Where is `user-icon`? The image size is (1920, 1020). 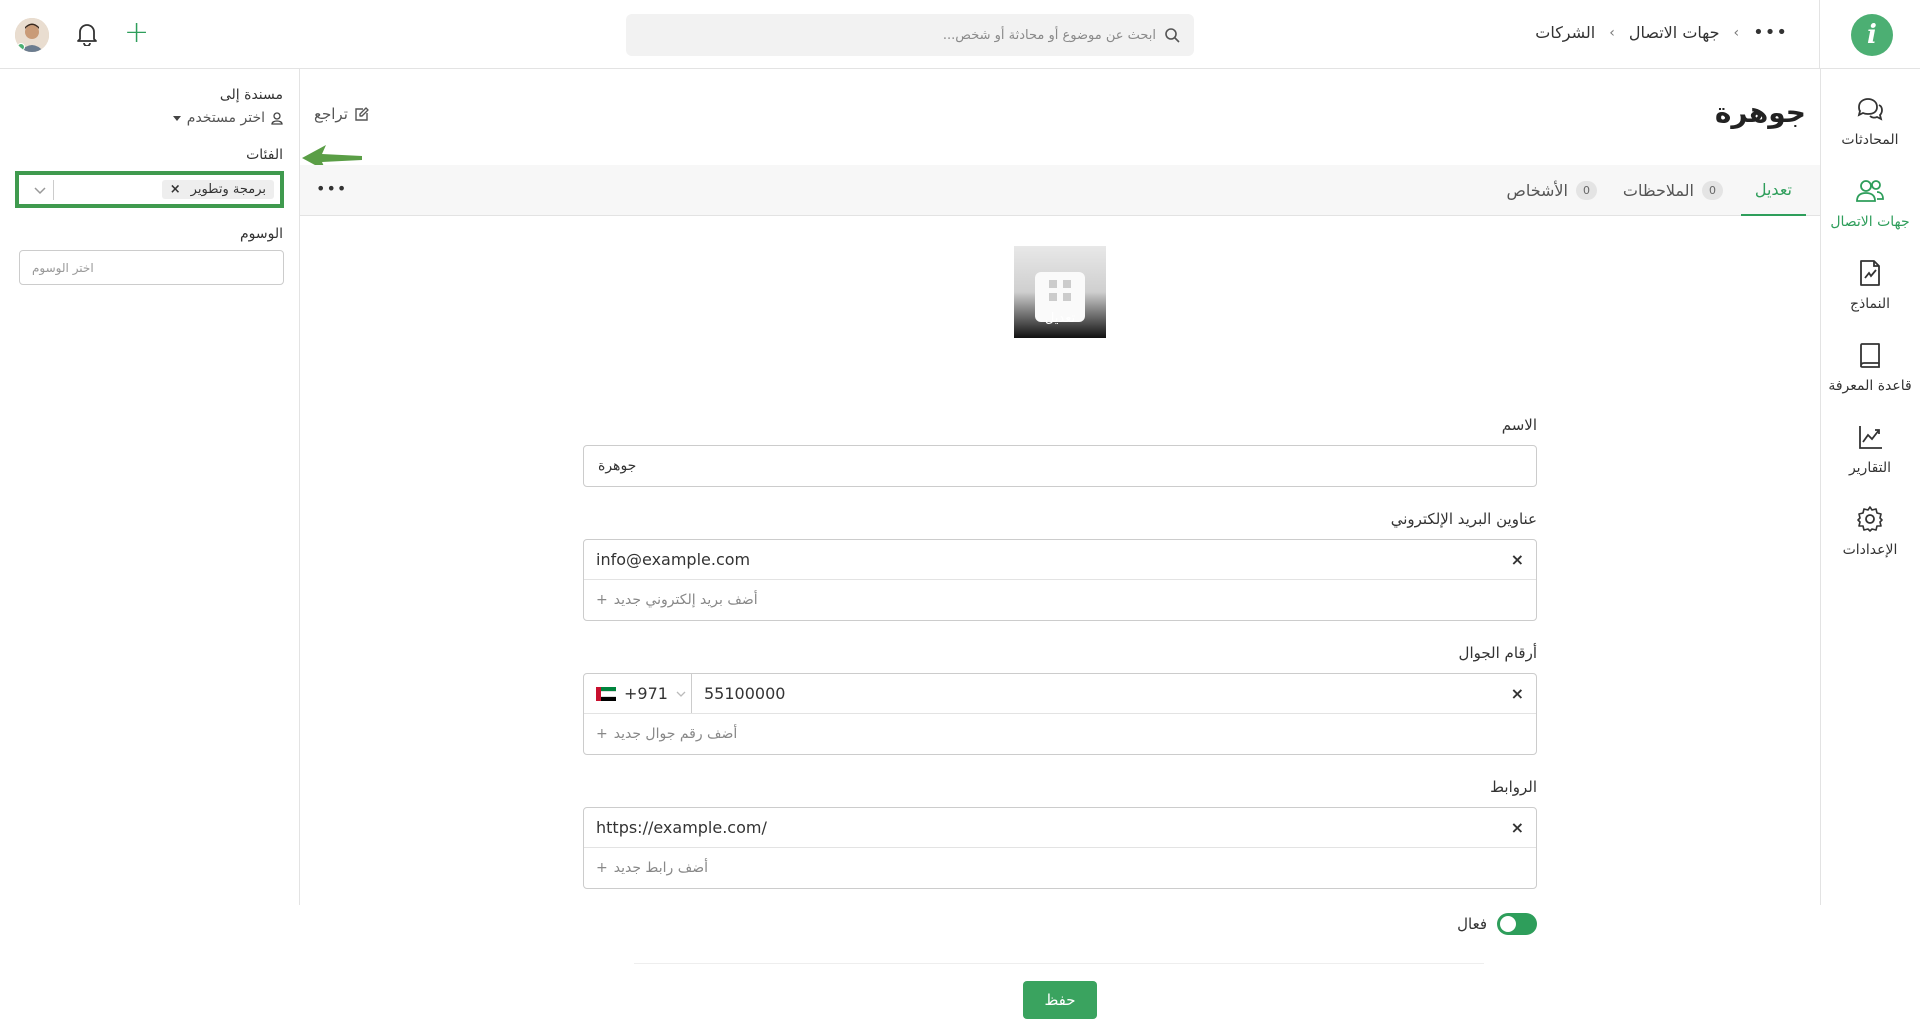
user-icon is located at coordinates (277, 118).